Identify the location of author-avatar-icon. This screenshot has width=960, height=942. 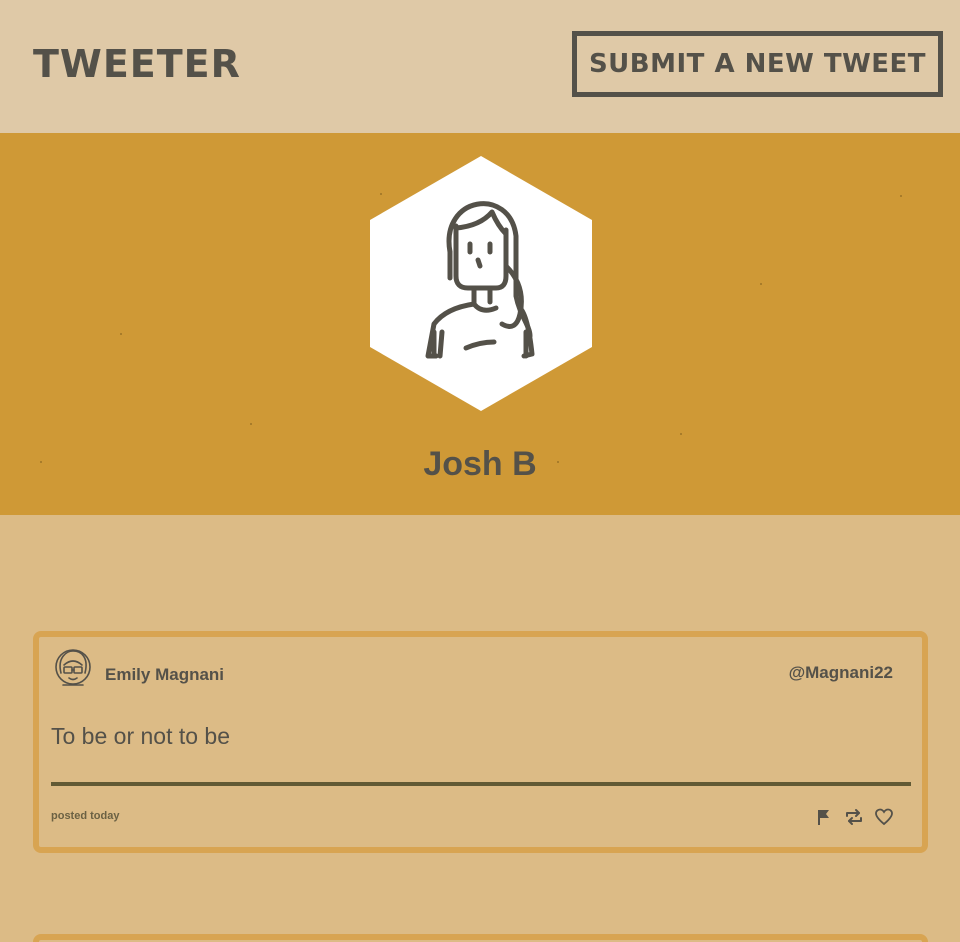
(73, 667).